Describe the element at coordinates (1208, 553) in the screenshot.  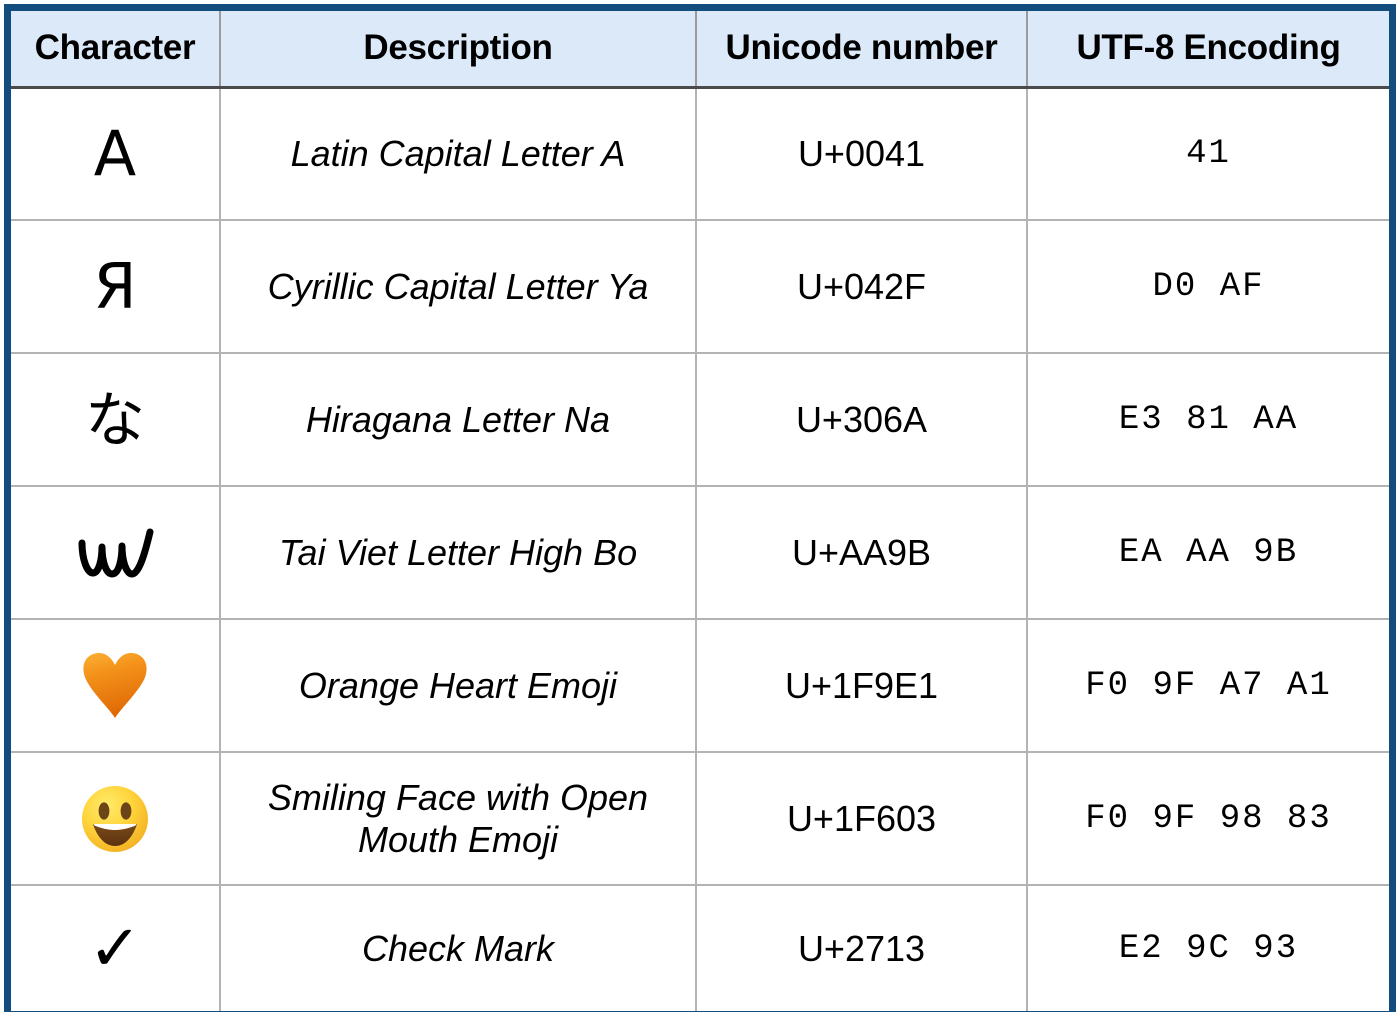
I see `utf8-encoding-cell: EA AA 9B` at that location.